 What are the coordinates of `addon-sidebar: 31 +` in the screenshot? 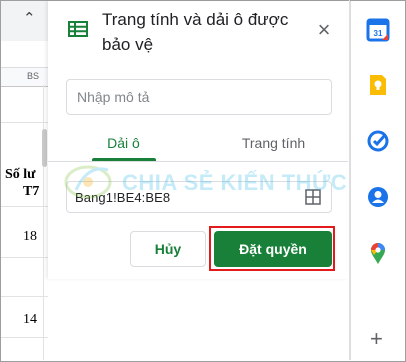 It's located at (377, 180).